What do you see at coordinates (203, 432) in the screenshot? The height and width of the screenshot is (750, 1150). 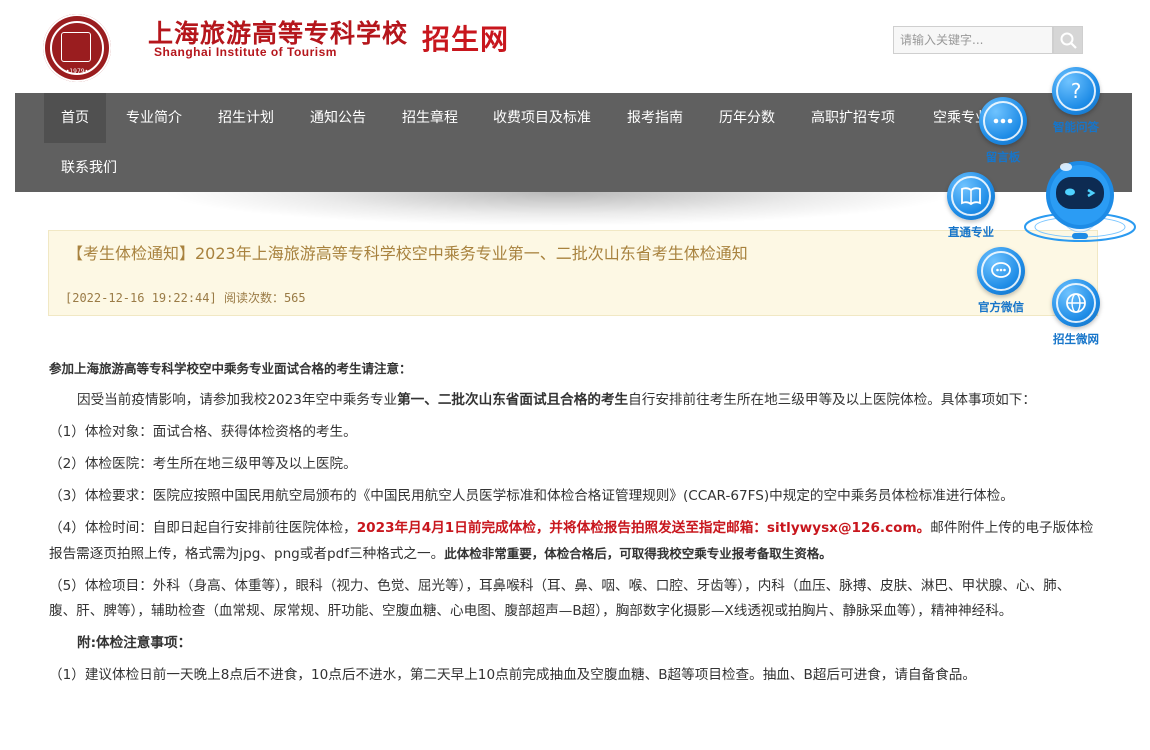 I see `item-1: （1）体检对象：面试合格、获得体检资格的考生。` at bounding box center [203, 432].